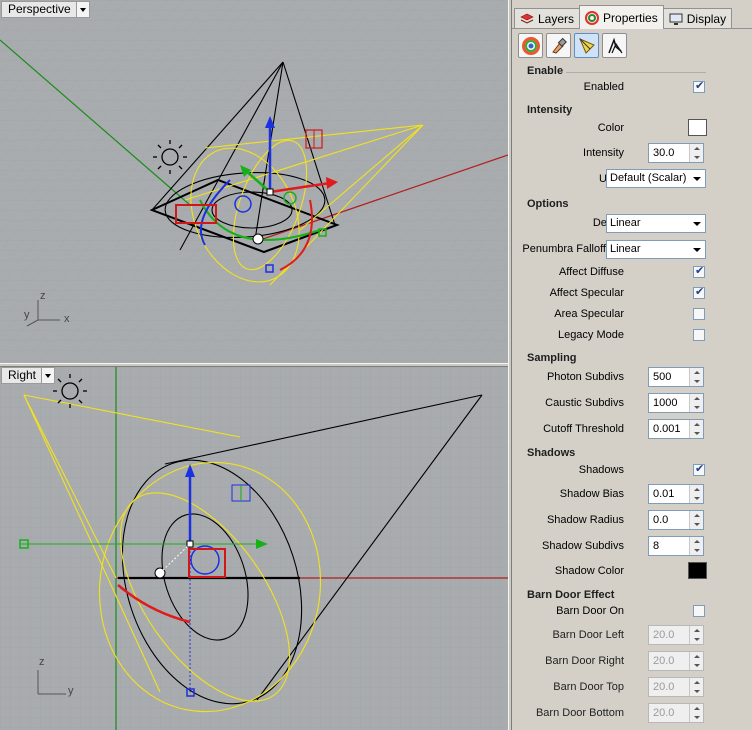 The image size is (752, 730). I want to click on cutoff-threshold-value: 0.001, so click(669, 429).